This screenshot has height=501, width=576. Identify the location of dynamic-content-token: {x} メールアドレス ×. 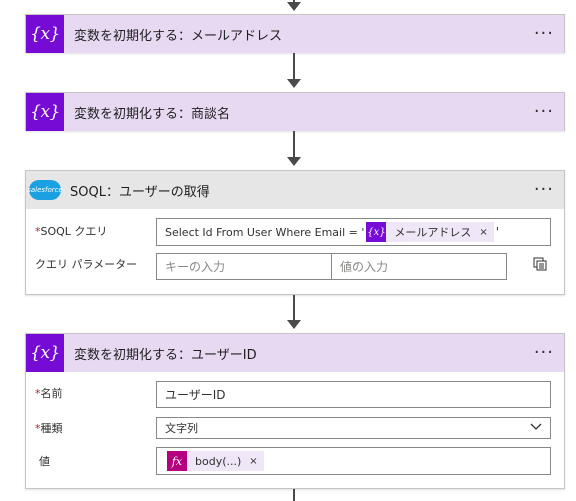
(430, 232).